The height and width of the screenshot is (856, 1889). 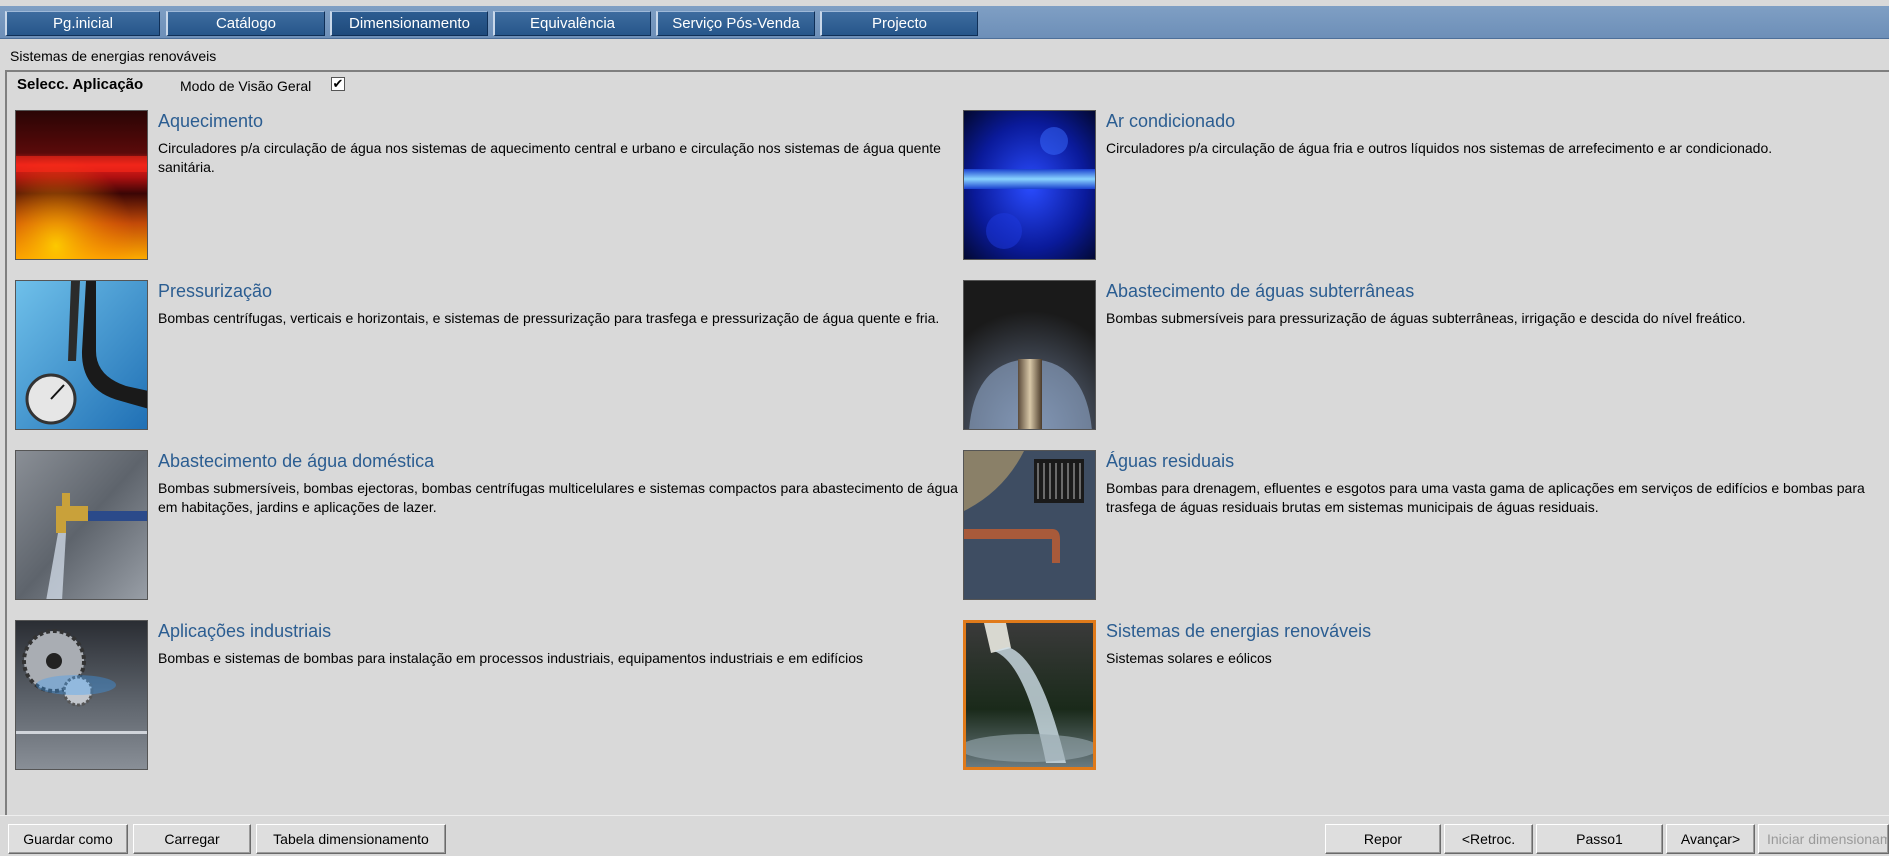 I want to click on application-title: Sistemas de energias renováveis, so click(x=1238, y=631).